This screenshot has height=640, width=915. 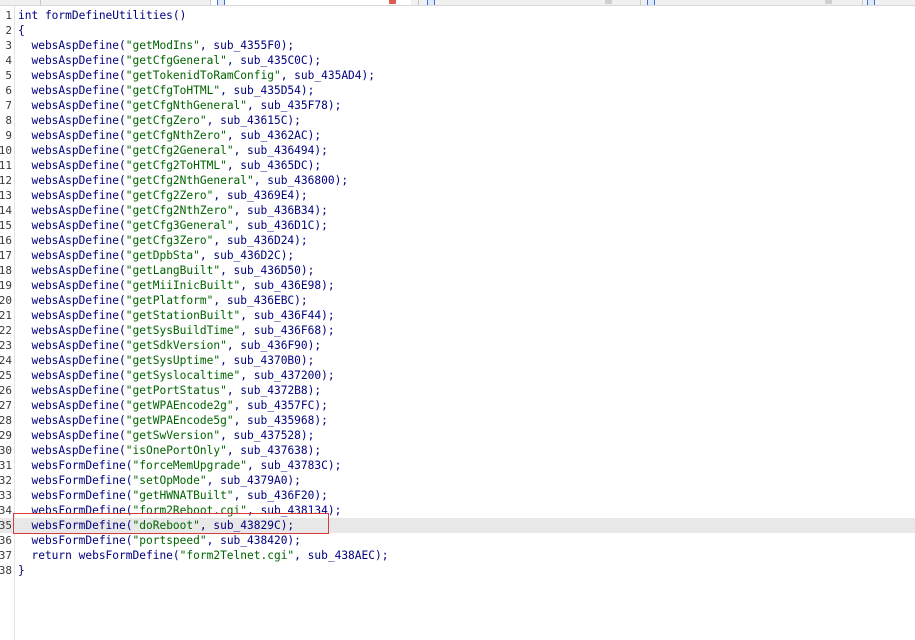 What do you see at coordinates (274, 165) in the screenshot?
I see `code-token: , sub_4365DC);` at bounding box center [274, 165].